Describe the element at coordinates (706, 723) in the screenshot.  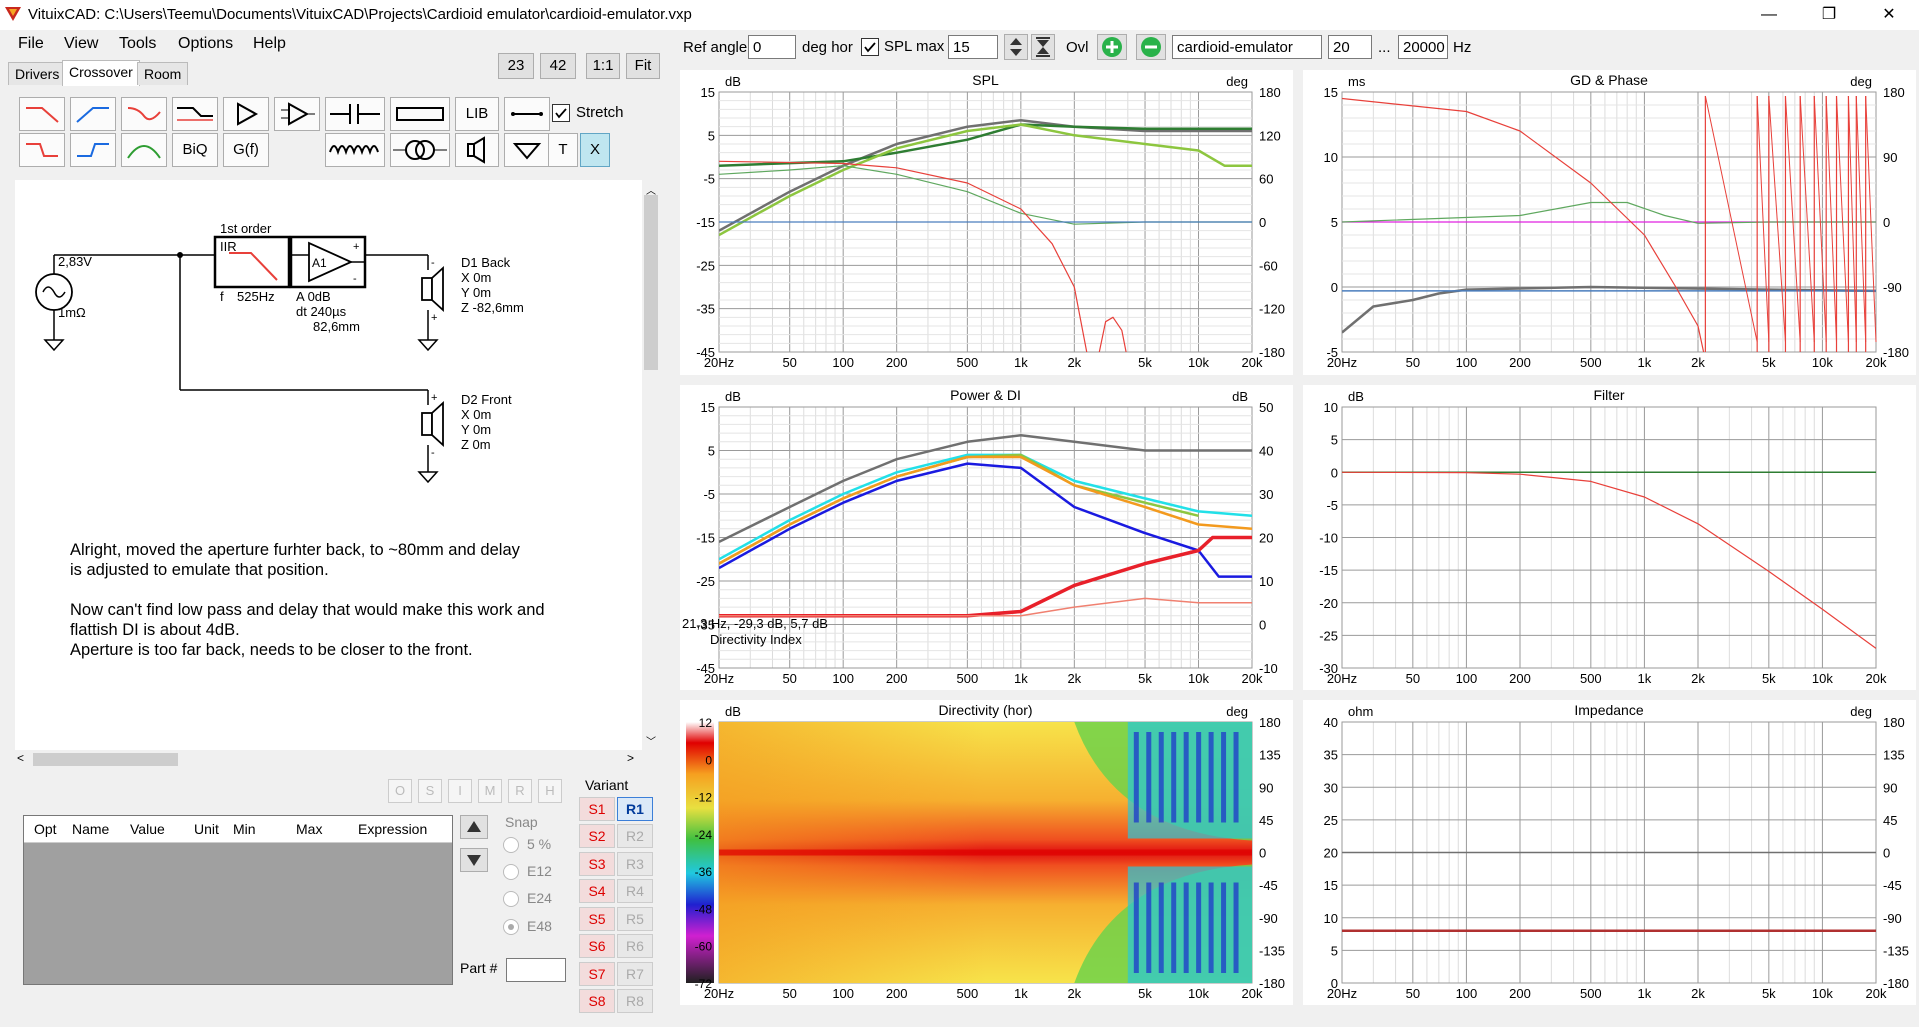
I see `colorbar-tick-label: 12` at that location.